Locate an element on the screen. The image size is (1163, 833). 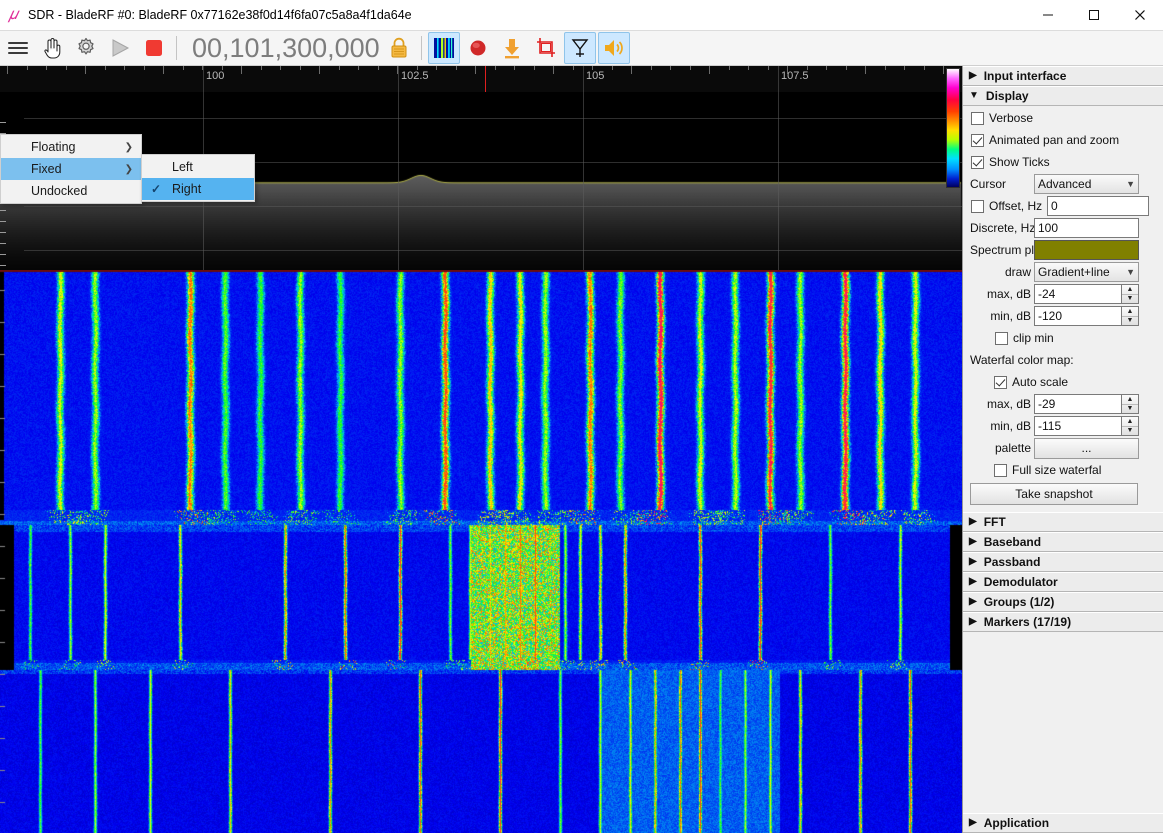
sidebar-section-demodulator: ▶ Demodulator is located at coordinates (1063, 582).